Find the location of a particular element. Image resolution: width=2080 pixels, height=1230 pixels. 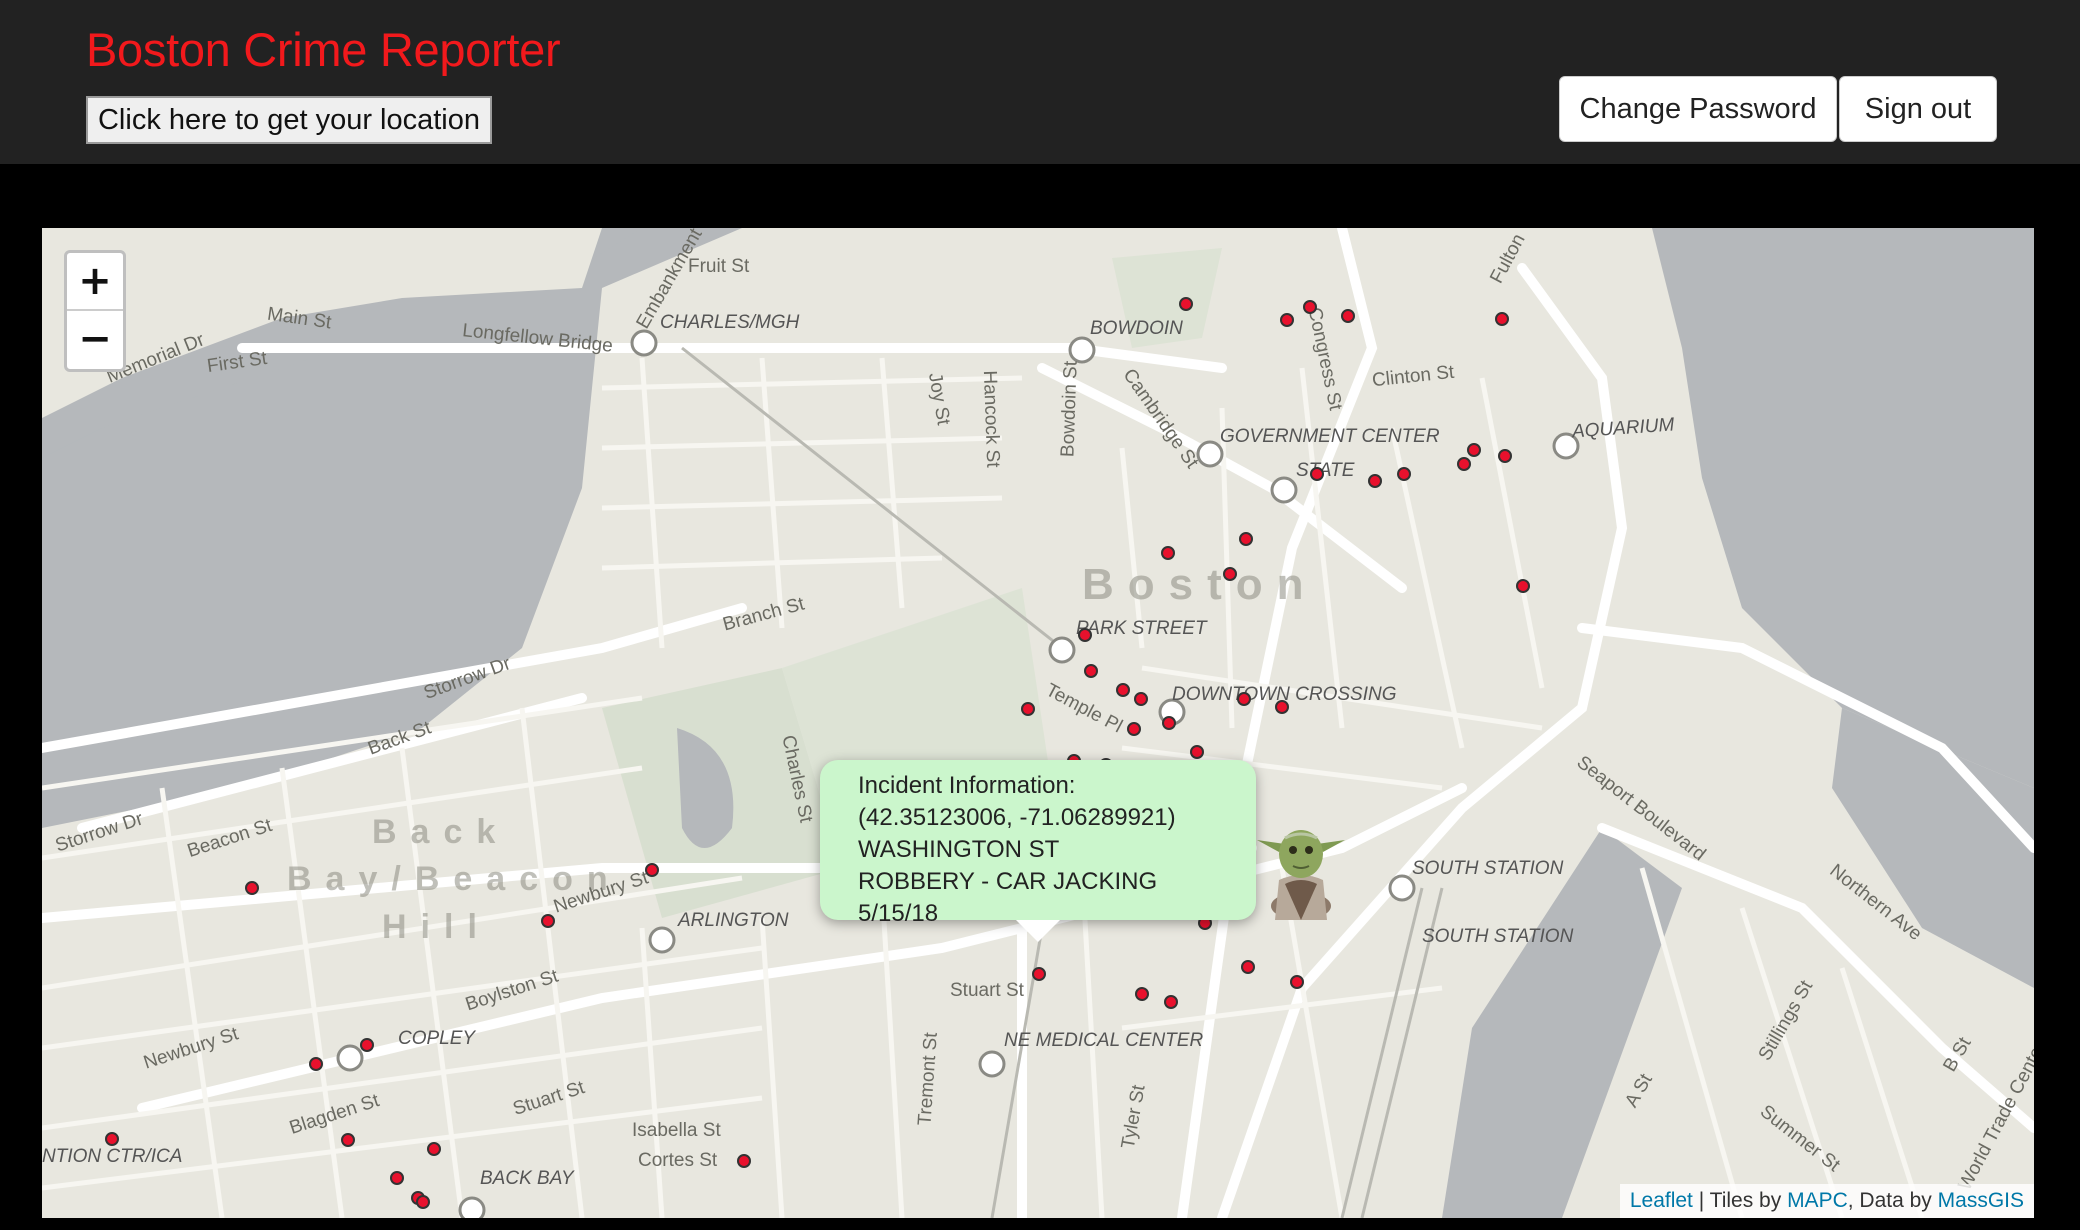

attribution-sep-2: , Data by is located at coordinates (1892, 1200).